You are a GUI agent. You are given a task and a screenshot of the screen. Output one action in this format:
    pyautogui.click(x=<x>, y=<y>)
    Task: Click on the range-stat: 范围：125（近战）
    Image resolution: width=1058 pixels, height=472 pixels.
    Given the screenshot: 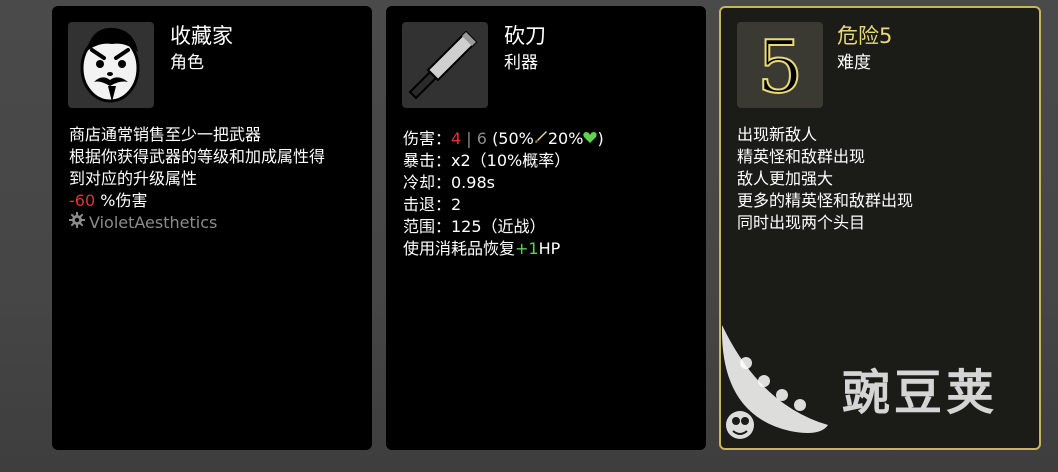 What is the action you would take?
    pyautogui.click(x=474, y=226)
    